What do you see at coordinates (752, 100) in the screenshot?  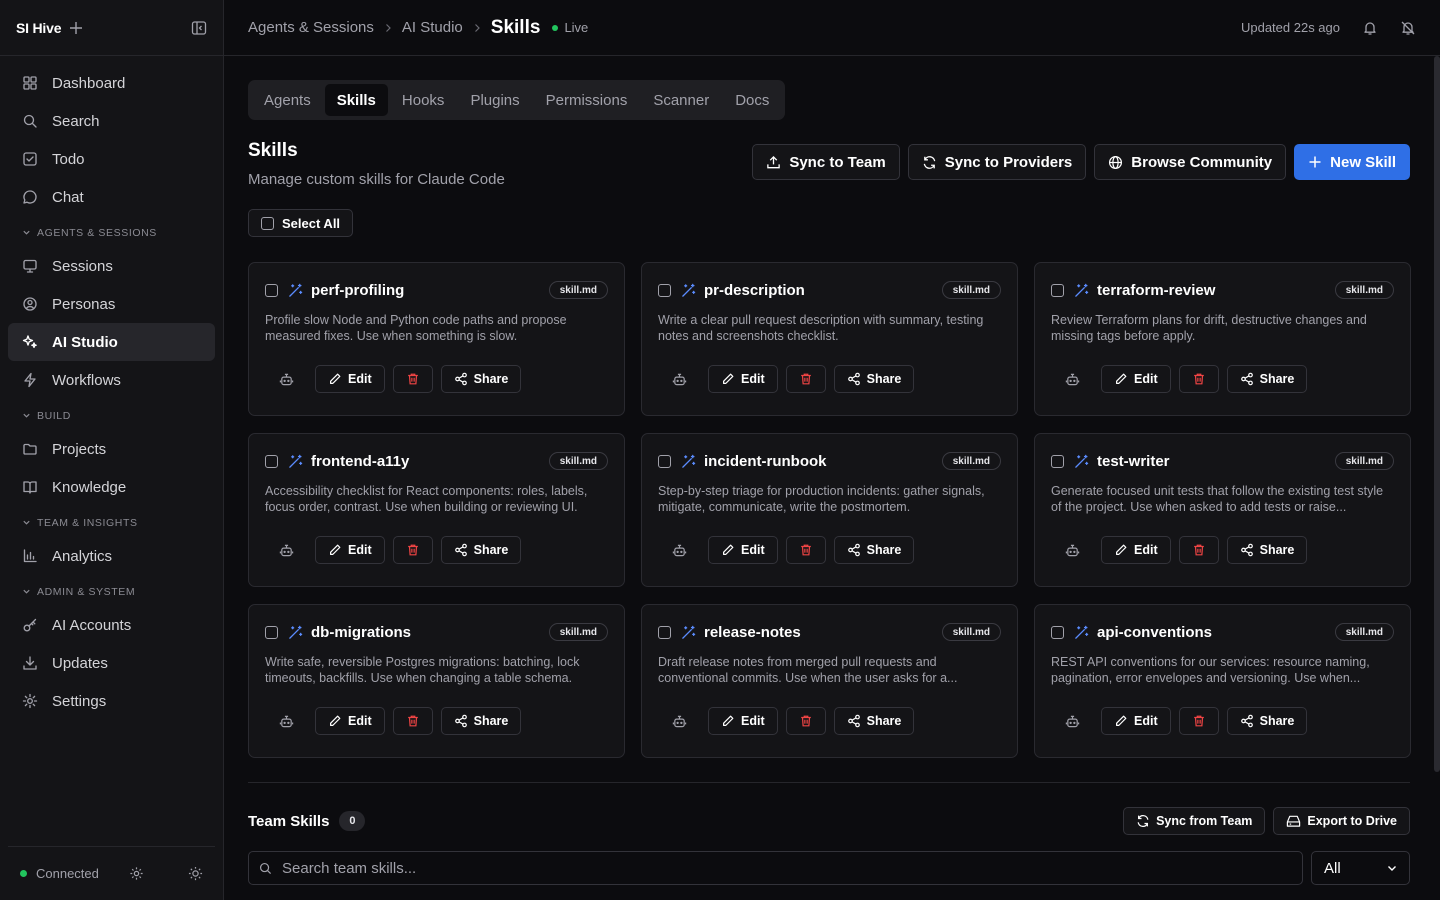 I see `tab-docs: Docs` at bounding box center [752, 100].